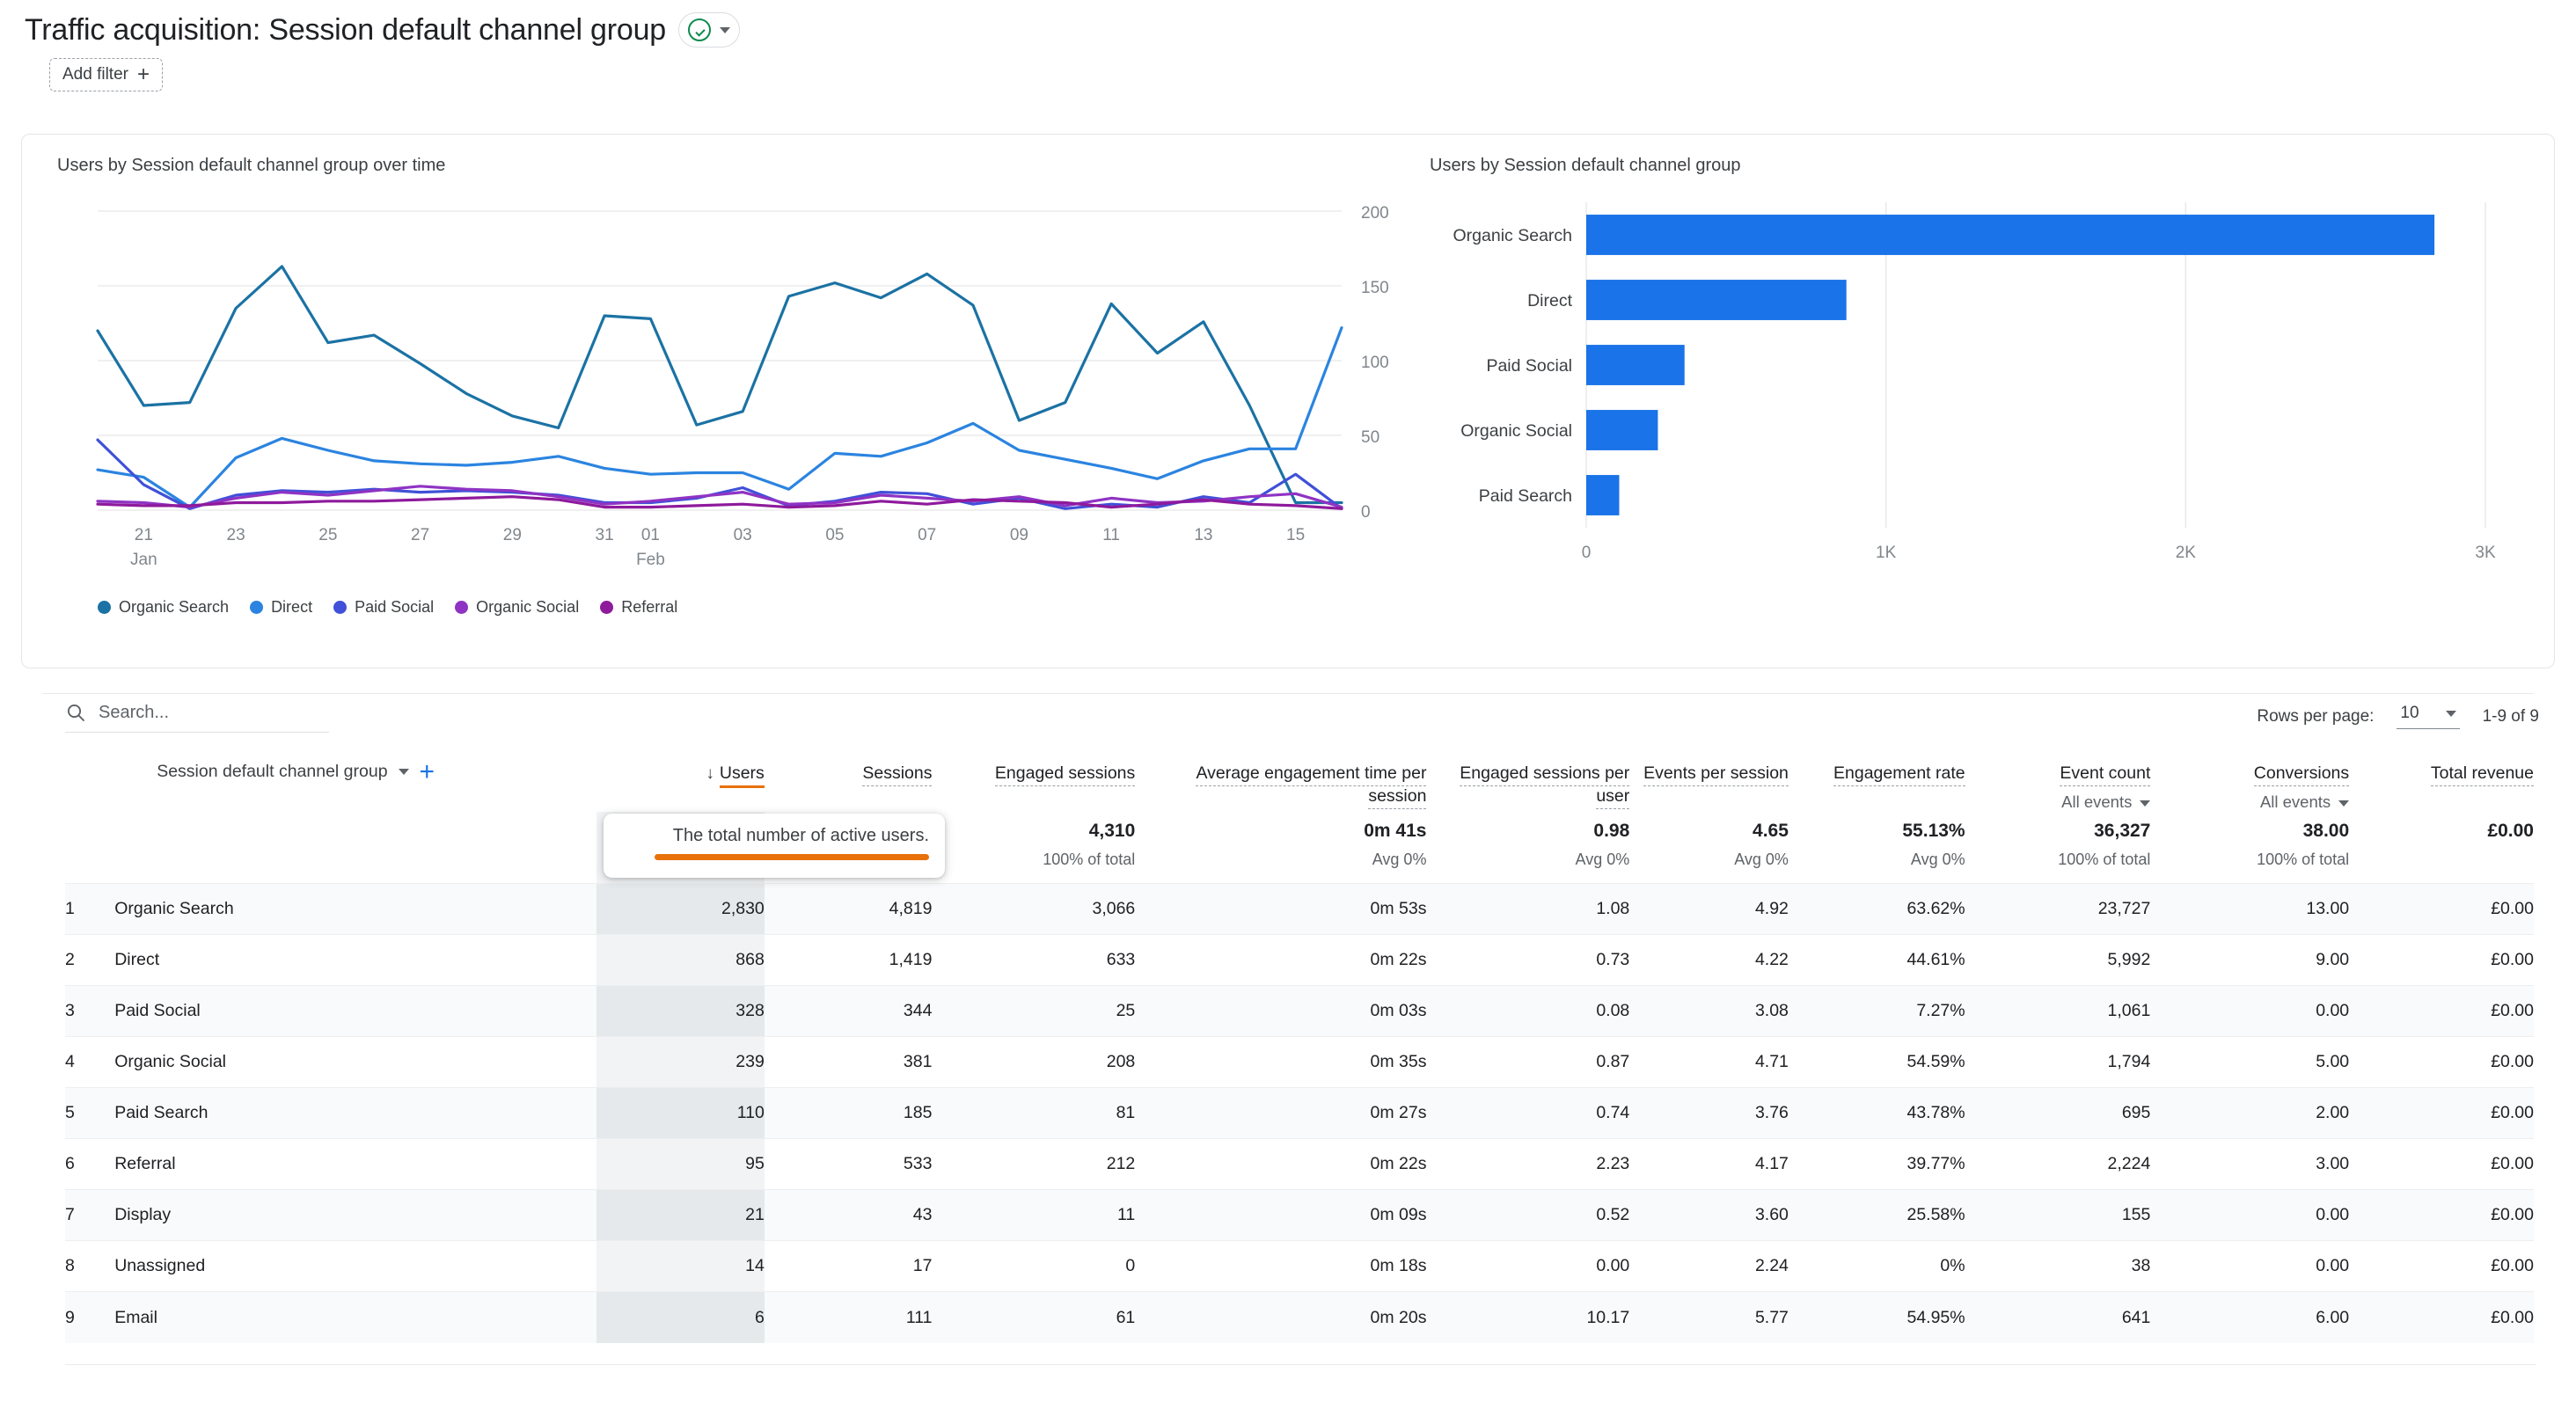 This screenshot has width=2576, height=1402. Describe the element at coordinates (1034, 1062) in the screenshot. I see `row-metric-value: 208` at that location.